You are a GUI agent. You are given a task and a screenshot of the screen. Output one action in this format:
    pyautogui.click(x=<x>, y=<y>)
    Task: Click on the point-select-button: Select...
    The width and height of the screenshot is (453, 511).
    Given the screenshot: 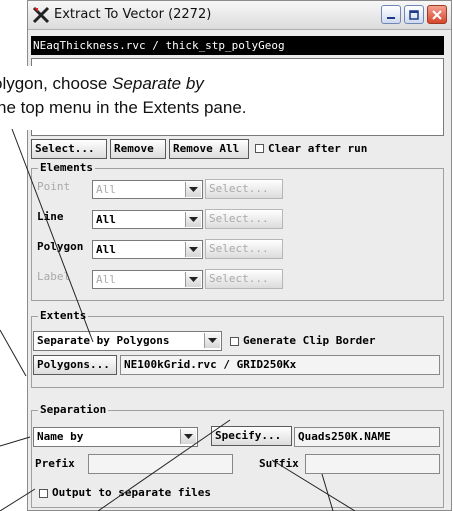 What is the action you would take?
    pyautogui.click(x=244, y=189)
    